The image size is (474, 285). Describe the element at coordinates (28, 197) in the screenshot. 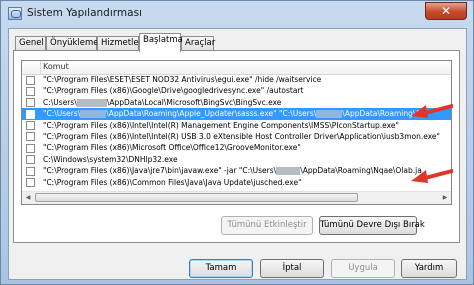

I see `scroll-left-arrow-icon: ◀` at that location.